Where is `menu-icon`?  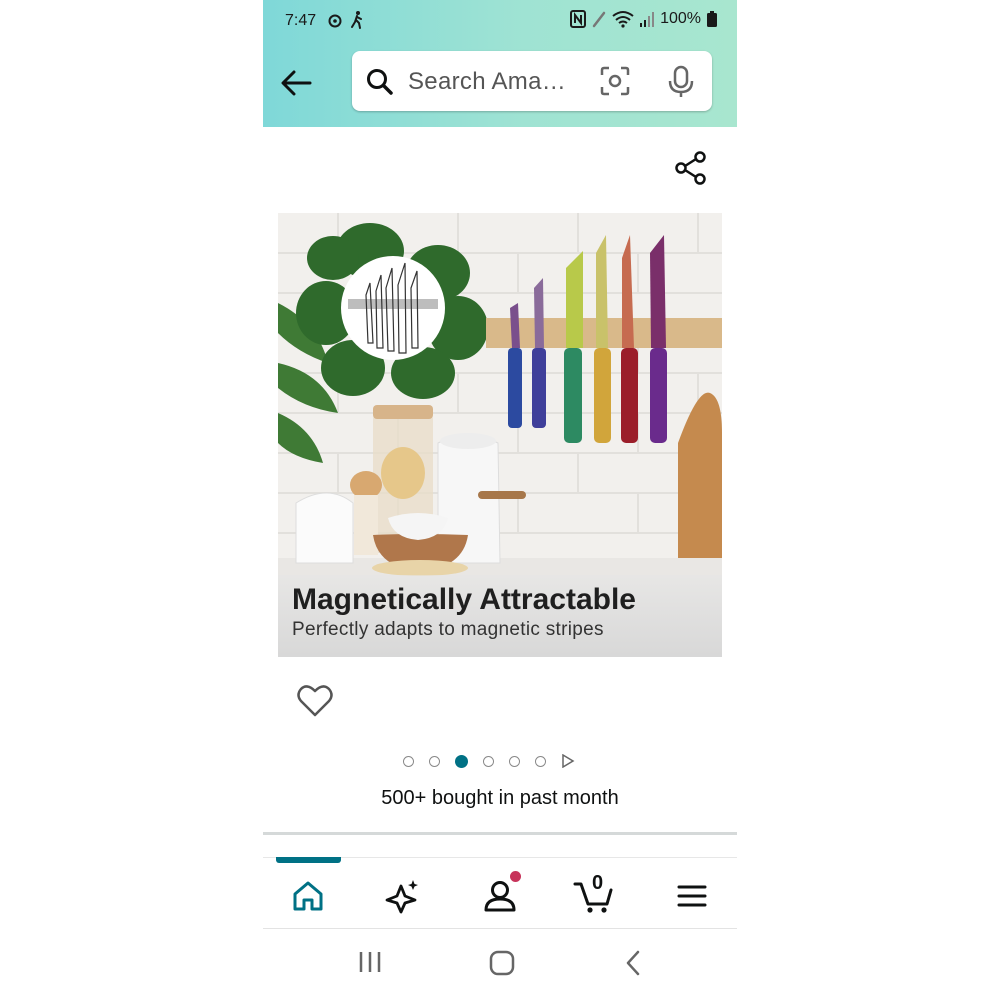 menu-icon is located at coordinates (692, 896).